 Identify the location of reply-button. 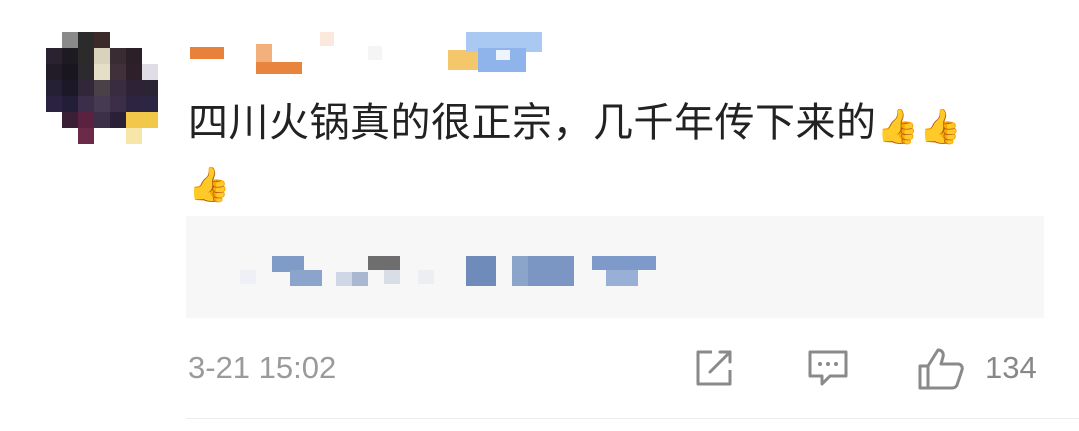
(828, 370).